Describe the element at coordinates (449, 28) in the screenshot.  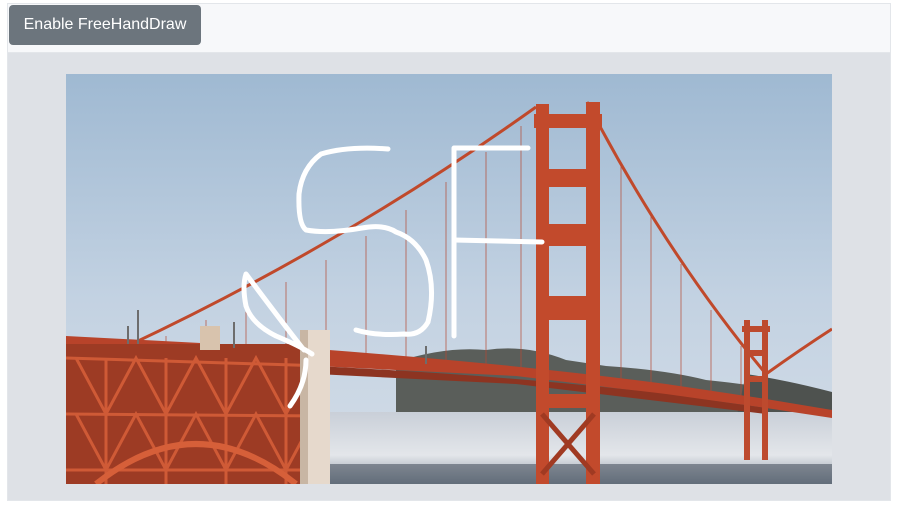
I see `toolbar: Enable FreeHandDraw` at that location.